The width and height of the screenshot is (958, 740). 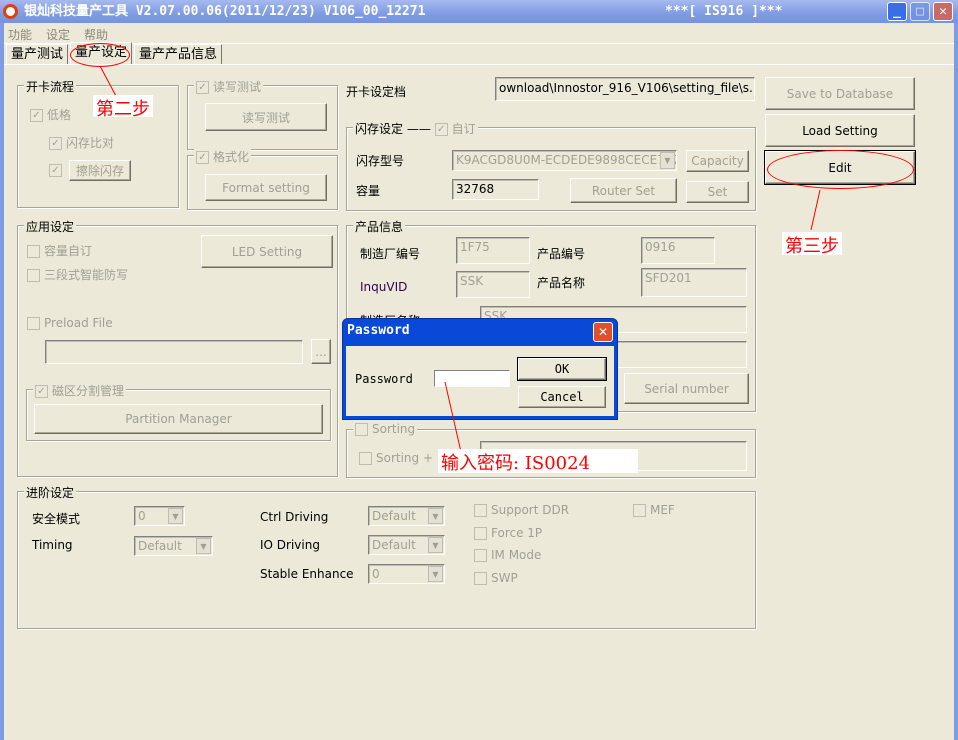 What do you see at coordinates (815, 210) in the screenshot?
I see `annotation-line-step3` at bounding box center [815, 210].